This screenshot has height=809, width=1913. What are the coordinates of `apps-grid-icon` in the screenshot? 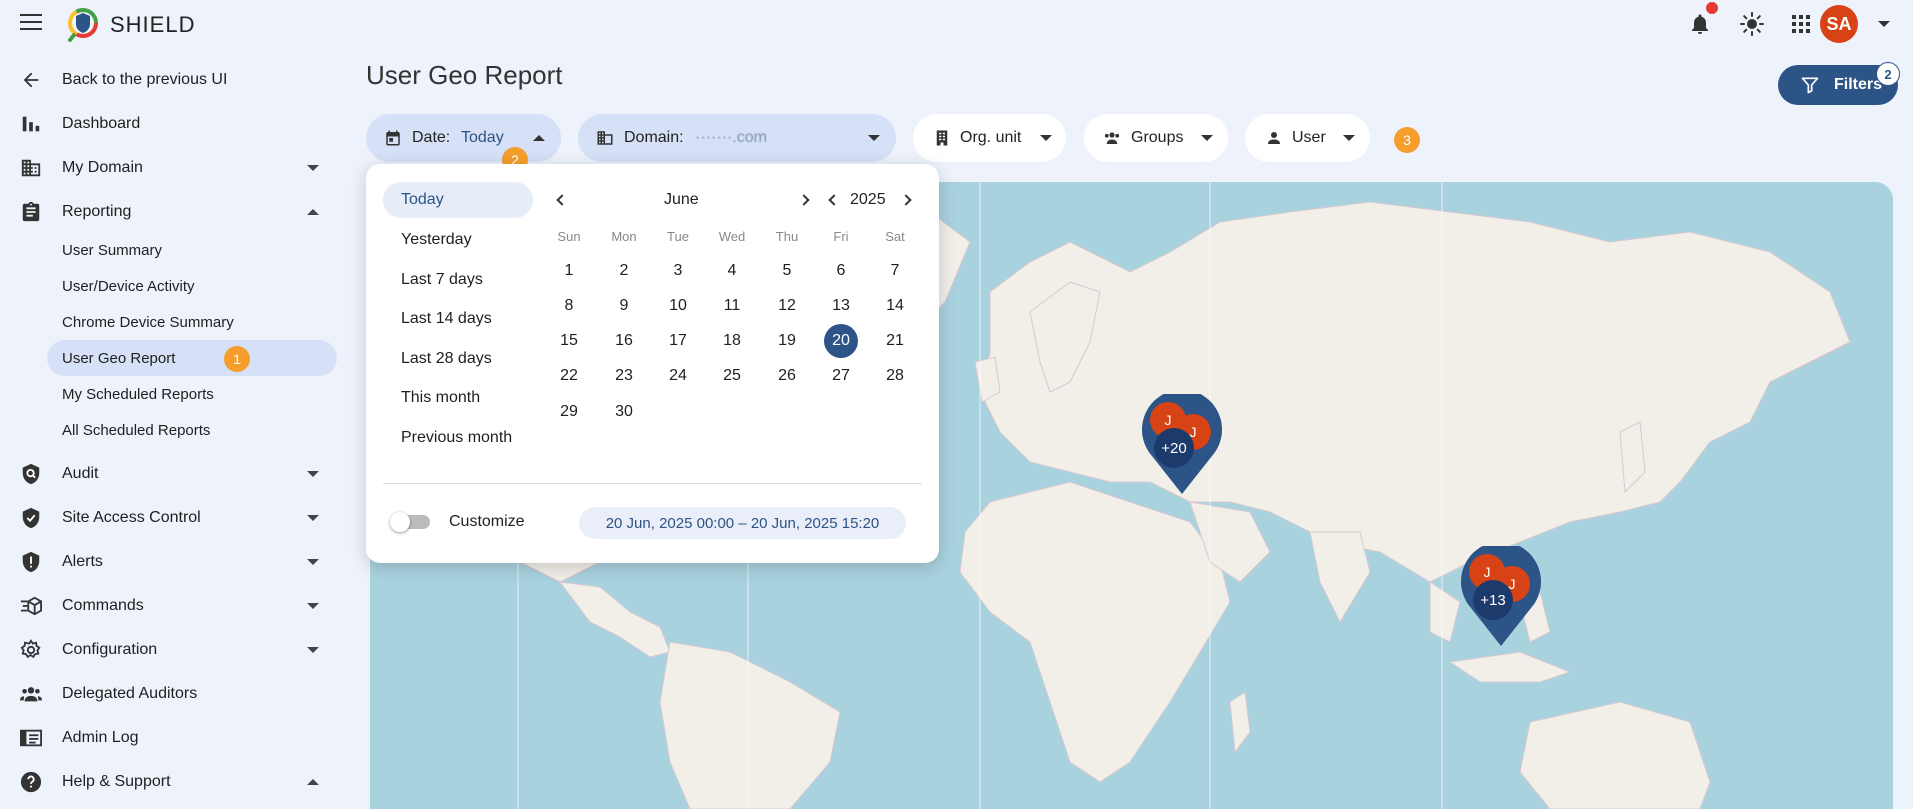 It's located at (1801, 24).